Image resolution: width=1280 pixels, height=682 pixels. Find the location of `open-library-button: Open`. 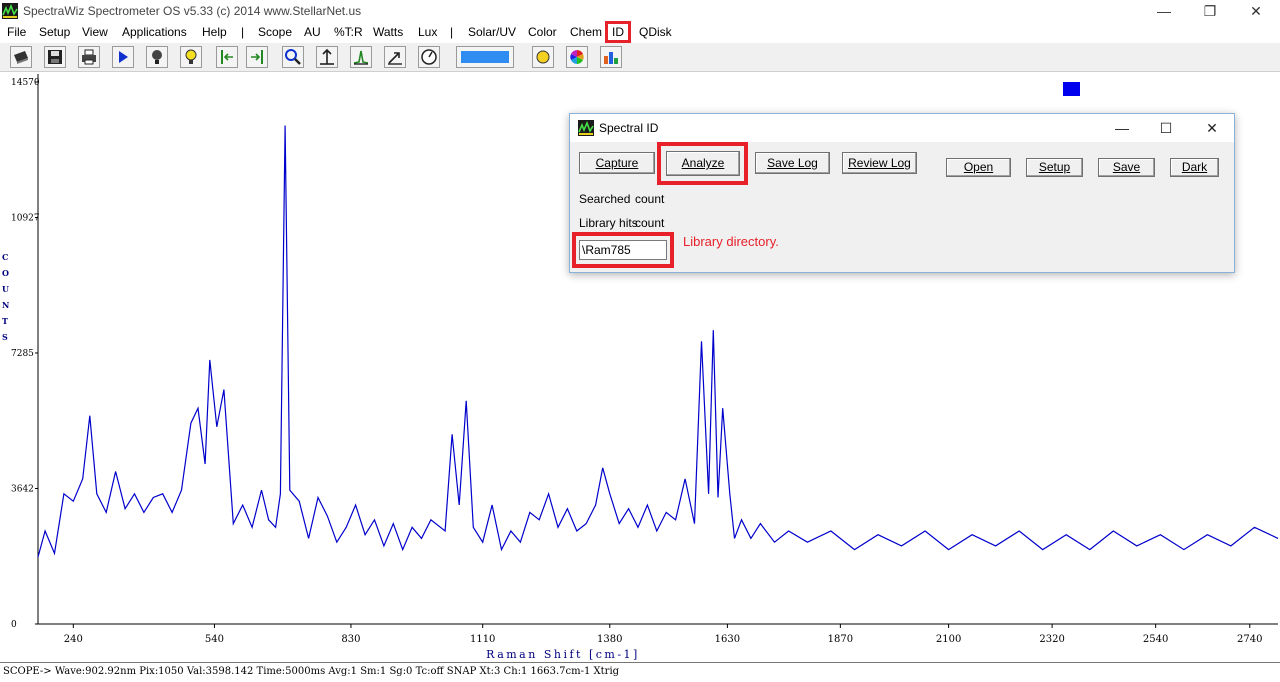

open-library-button: Open is located at coordinates (978, 167).